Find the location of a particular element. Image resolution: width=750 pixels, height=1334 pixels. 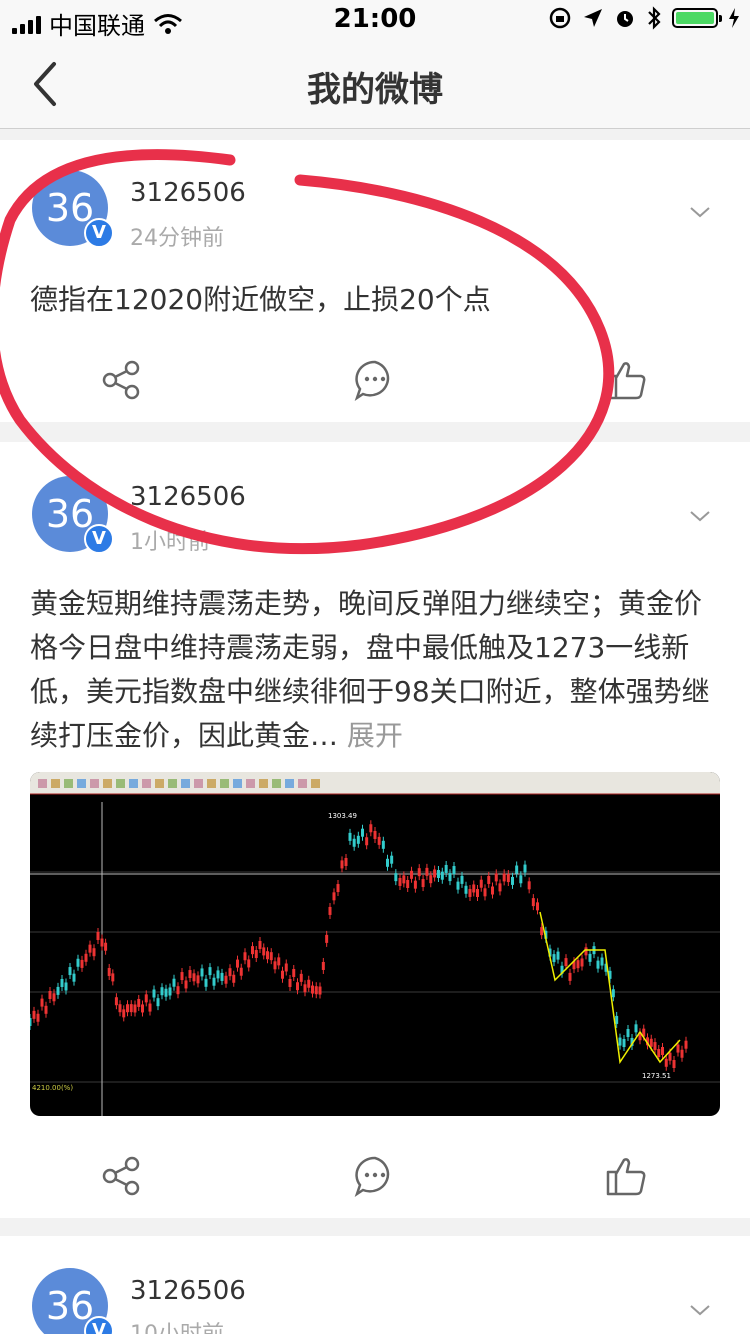

charging-icon is located at coordinates (734, 18).